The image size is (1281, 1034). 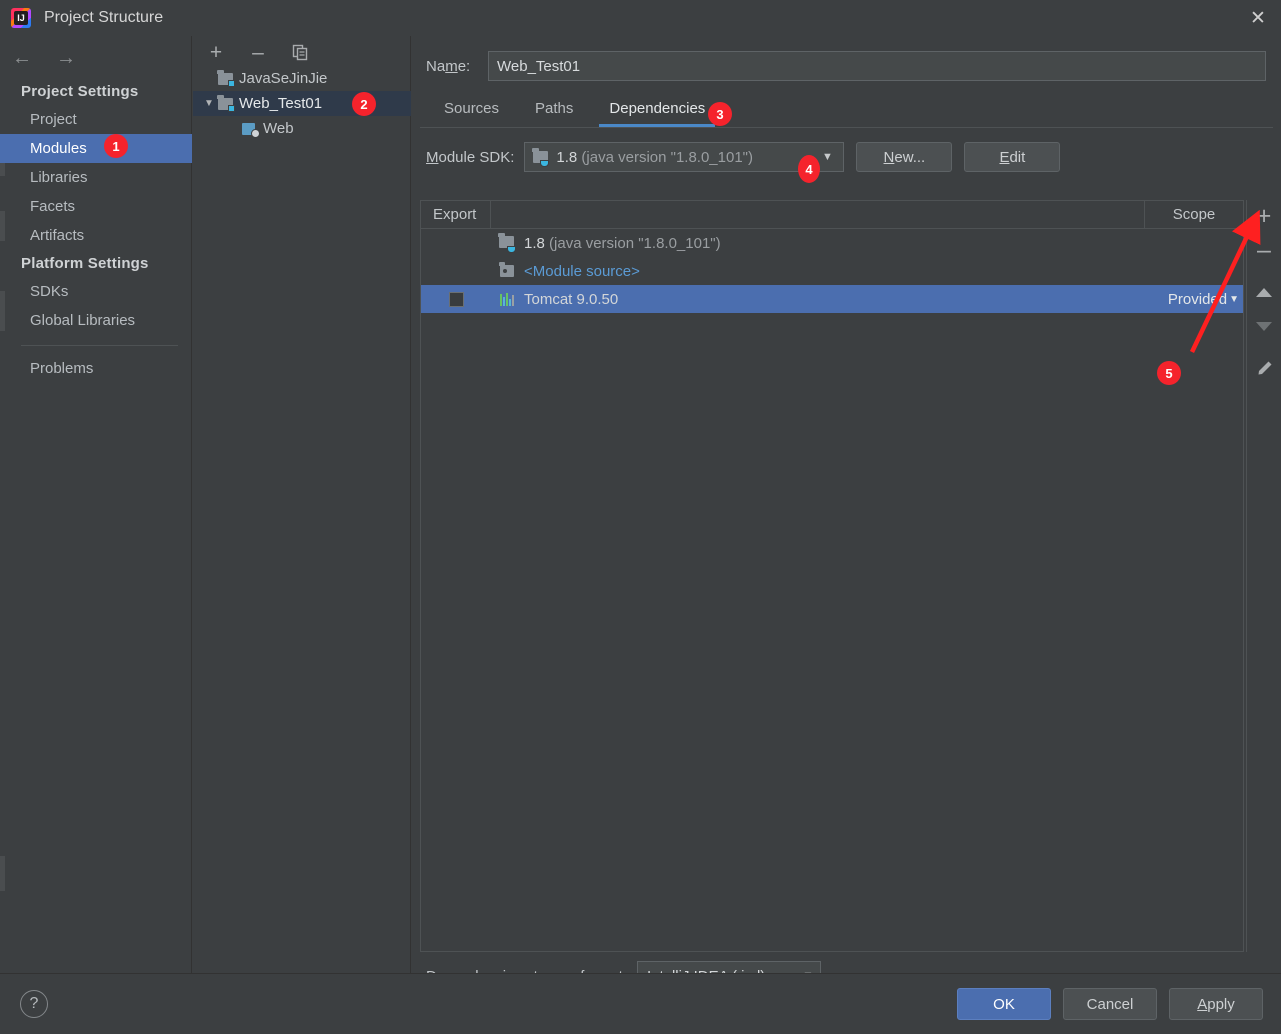 What do you see at coordinates (96, 148) in the screenshot?
I see `sidebar-item-modules: Modules` at bounding box center [96, 148].